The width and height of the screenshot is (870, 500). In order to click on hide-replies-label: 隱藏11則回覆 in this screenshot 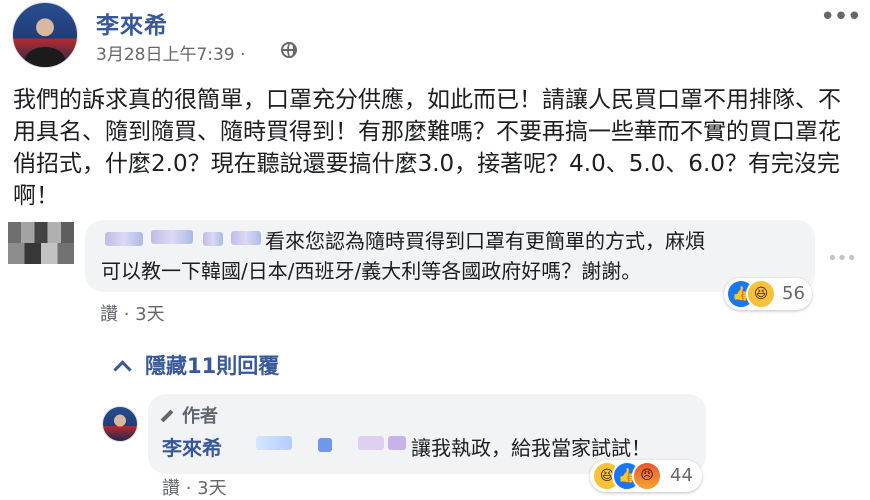, I will do `click(212, 366)`.